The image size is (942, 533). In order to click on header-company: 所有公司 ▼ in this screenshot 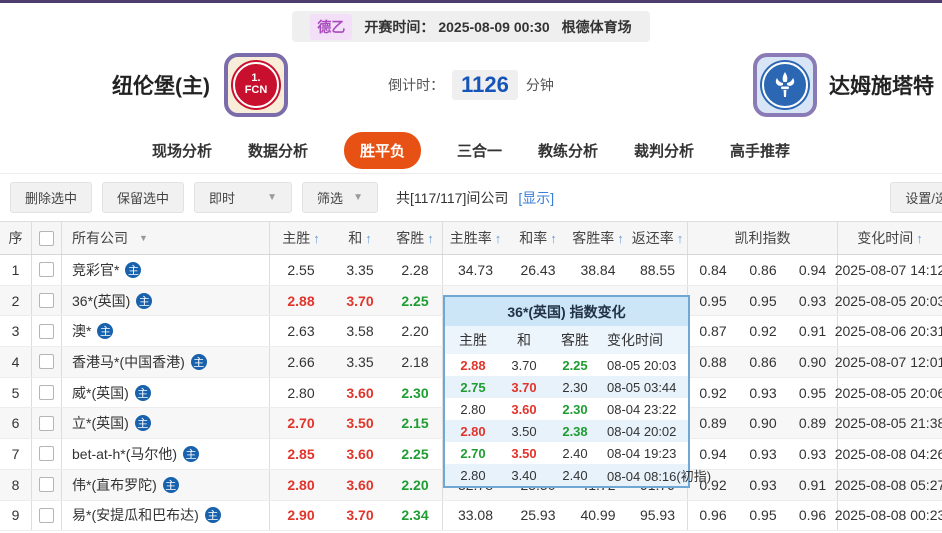, I will do `click(166, 238)`.